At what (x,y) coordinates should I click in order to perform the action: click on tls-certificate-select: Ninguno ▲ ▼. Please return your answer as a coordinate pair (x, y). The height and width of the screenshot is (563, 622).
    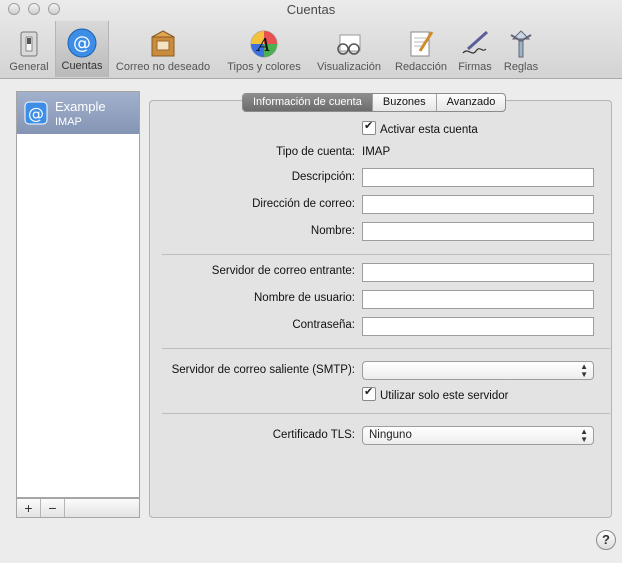
    Looking at the image, I should click on (478, 435).